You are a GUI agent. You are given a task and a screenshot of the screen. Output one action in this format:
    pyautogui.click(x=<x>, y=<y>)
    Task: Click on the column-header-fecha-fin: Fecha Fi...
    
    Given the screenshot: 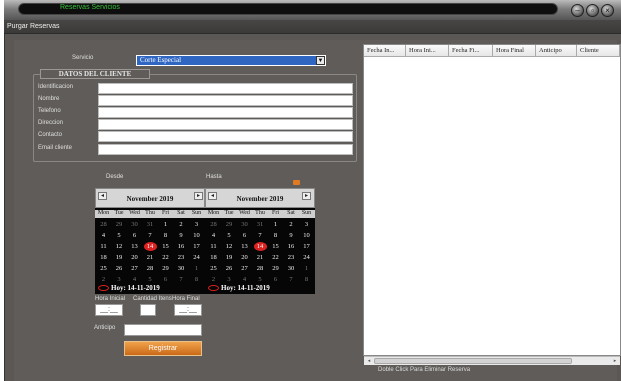 What is the action you would take?
    pyautogui.click(x=471, y=51)
    